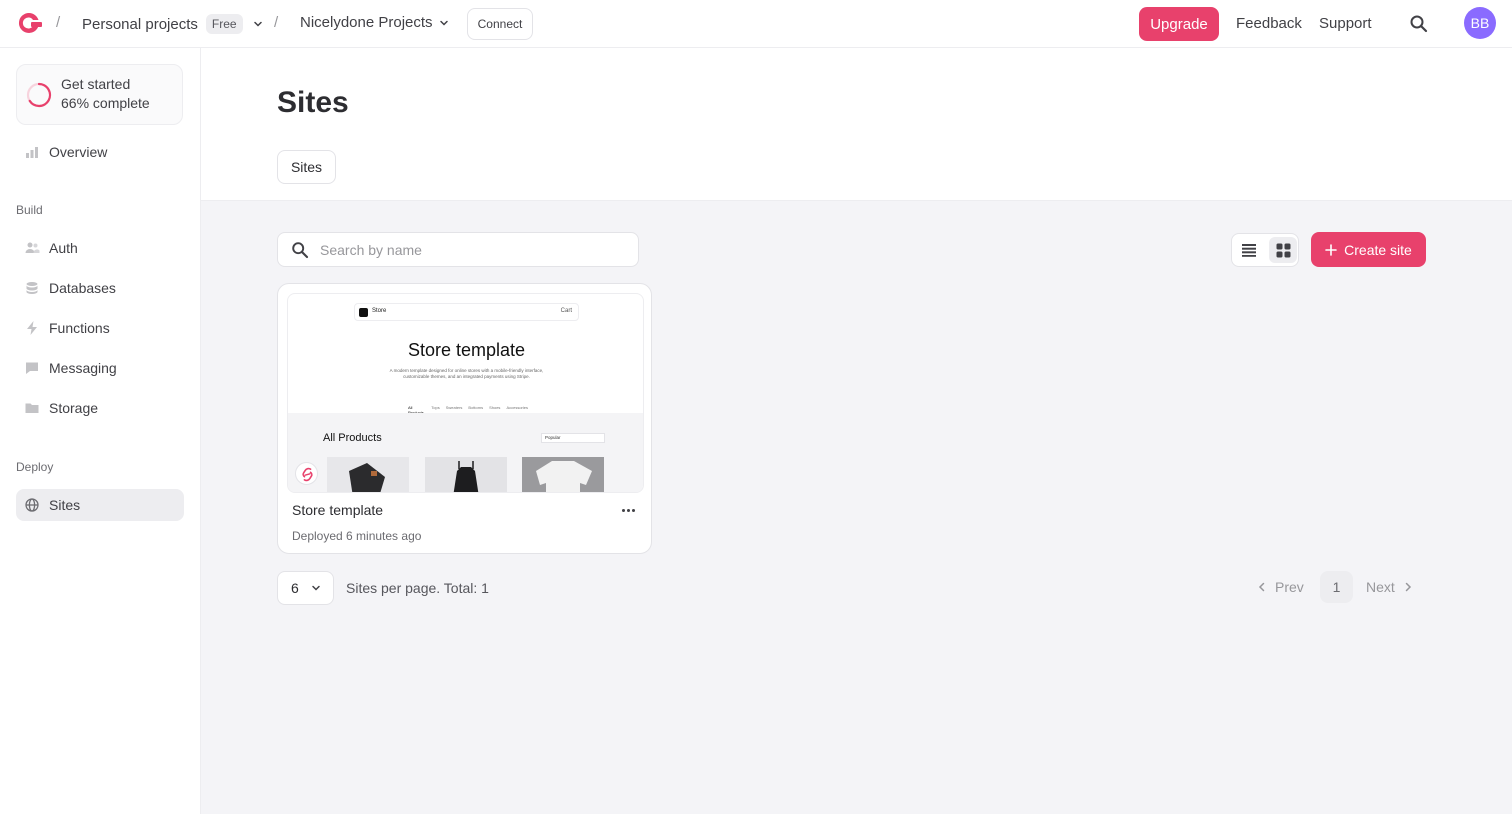 This screenshot has width=1512, height=814. What do you see at coordinates (1378, 249) in the screenshot?
I see `create-site-label: Create site` at bounding box center [1378, 249].